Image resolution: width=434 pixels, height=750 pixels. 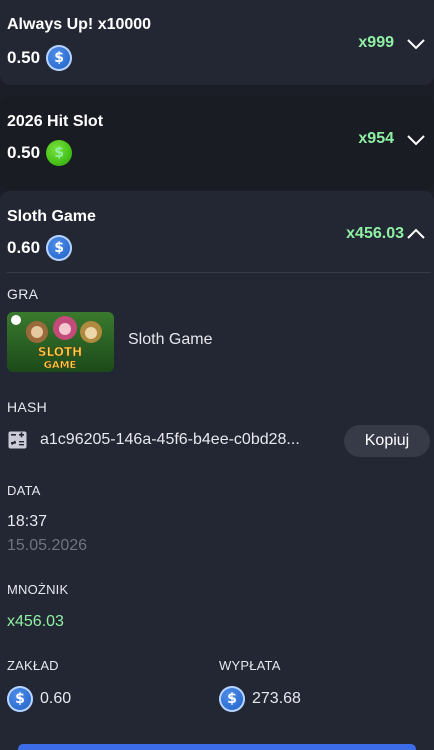 What do you see at coordinates (24, 247) in the screenshot?
I see `bet-amount-value: 0.60` at bounding box center [24, 247].